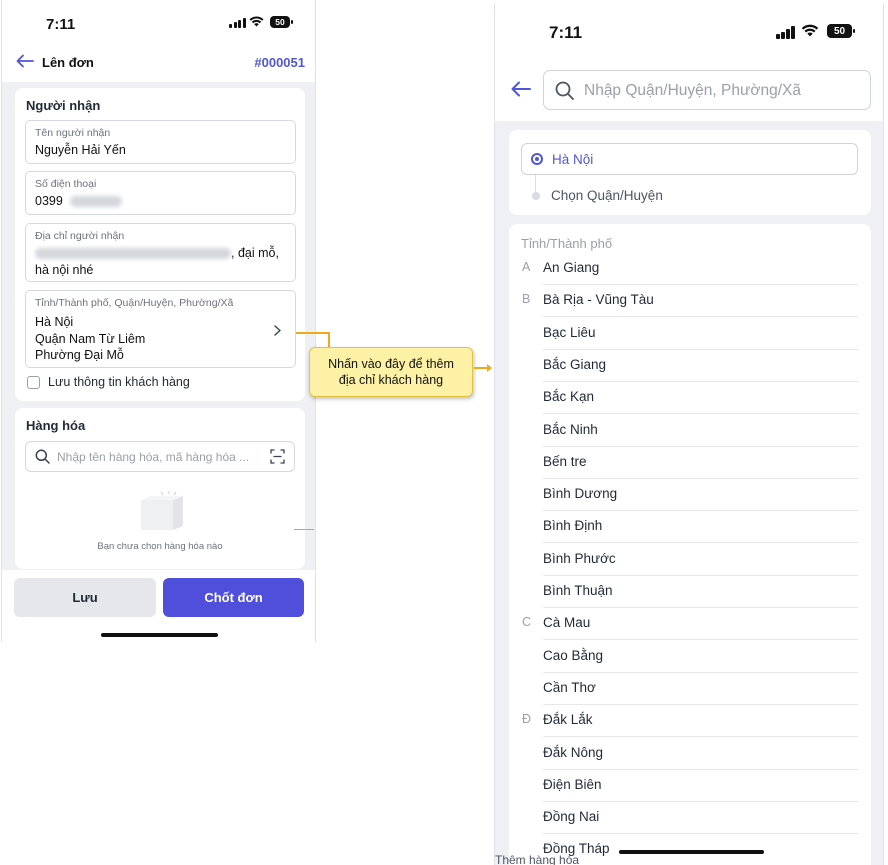 The image size is (888, 865). Describe the element at coordinates (567, 623) in the screenshot. I see `province-name: Cà Mau` at that location.